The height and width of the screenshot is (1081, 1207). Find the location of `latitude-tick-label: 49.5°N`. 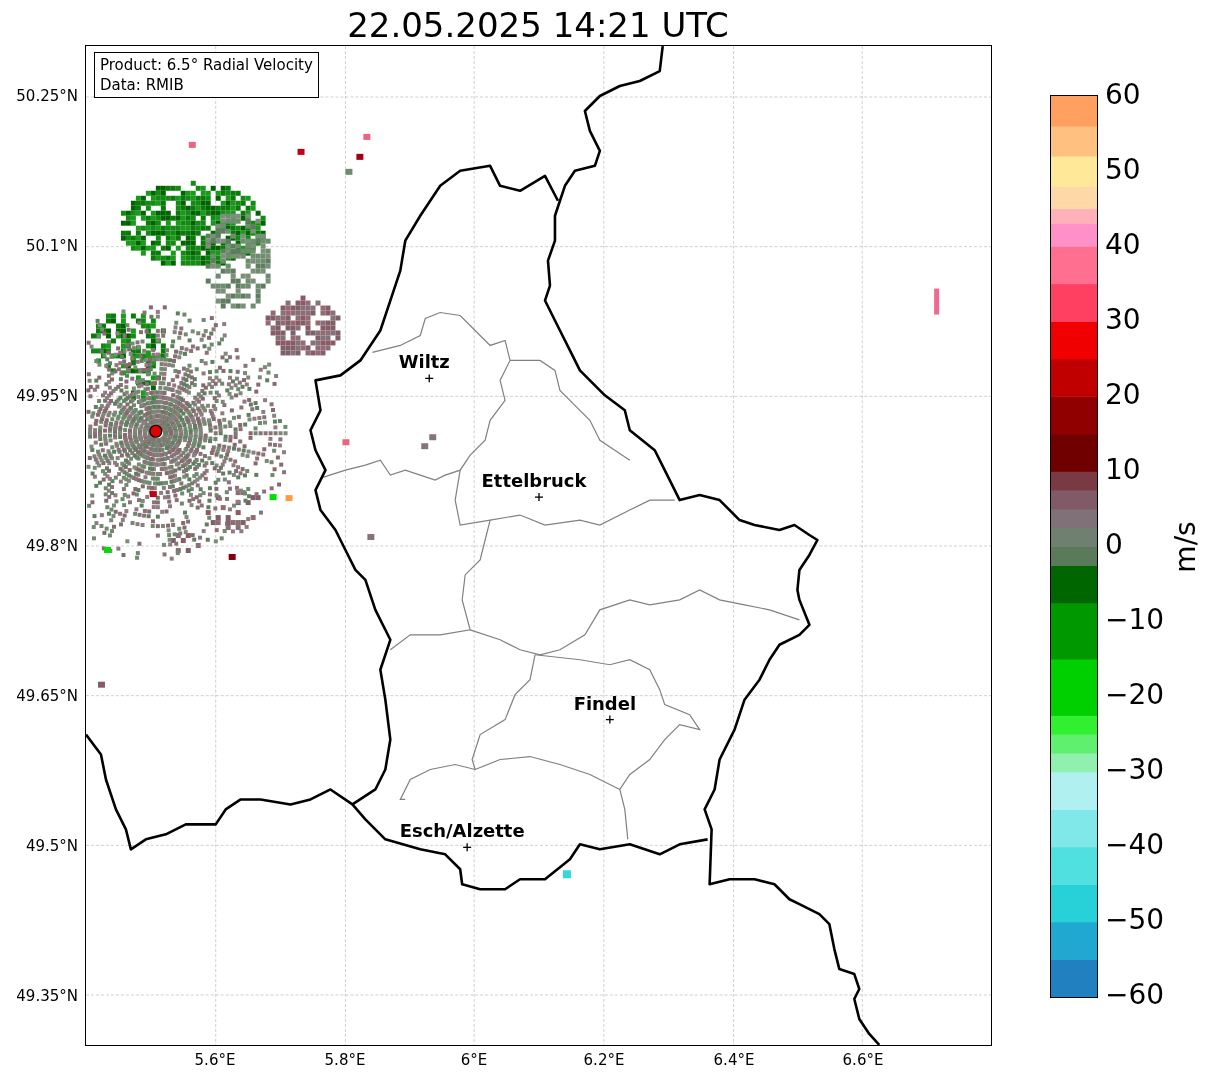

latitude-tick-label: 49.5°N is located at coordinates (51, 846).